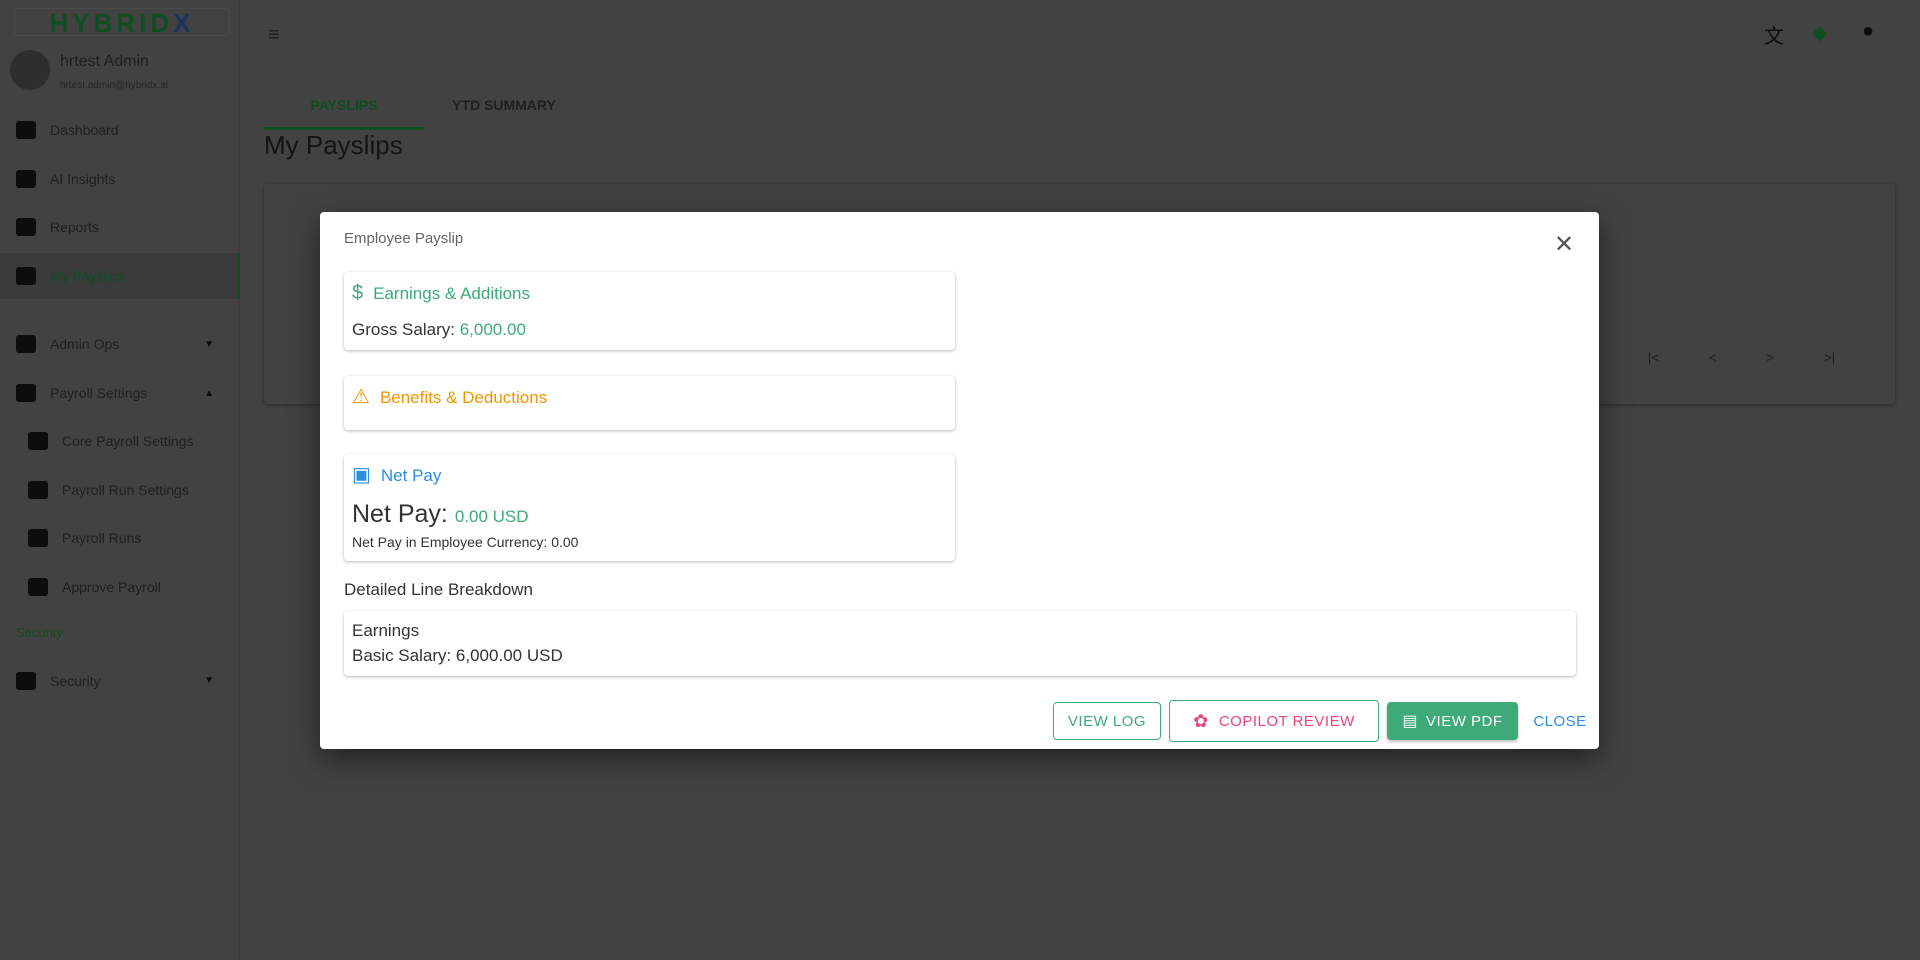  I want to click on close-button: CLOSE, so click(1560, 721).